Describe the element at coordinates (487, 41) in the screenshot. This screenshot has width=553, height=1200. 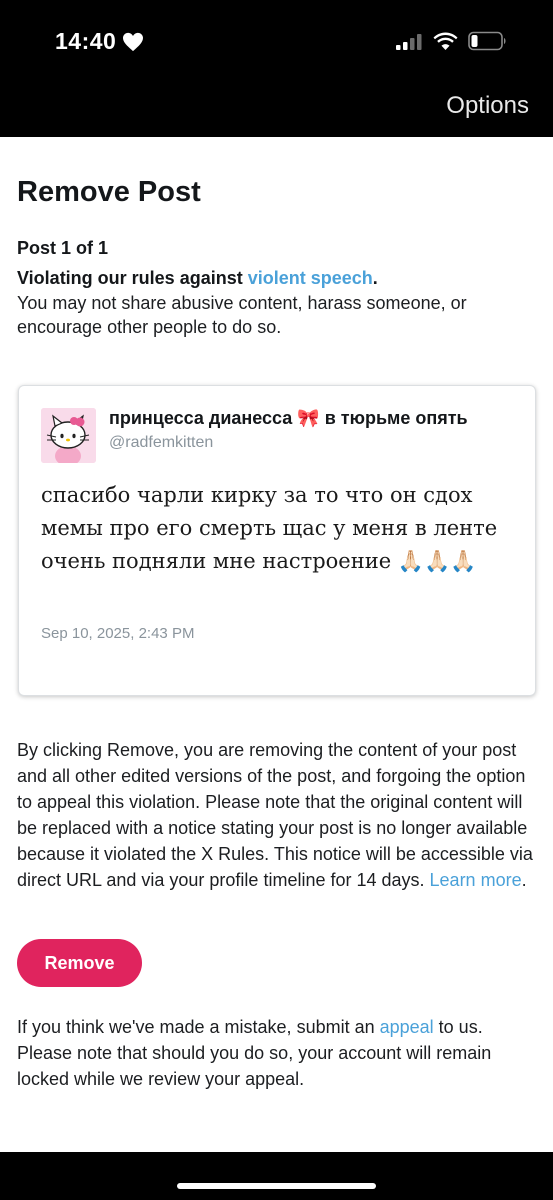
I see `battery-icon` at that location.